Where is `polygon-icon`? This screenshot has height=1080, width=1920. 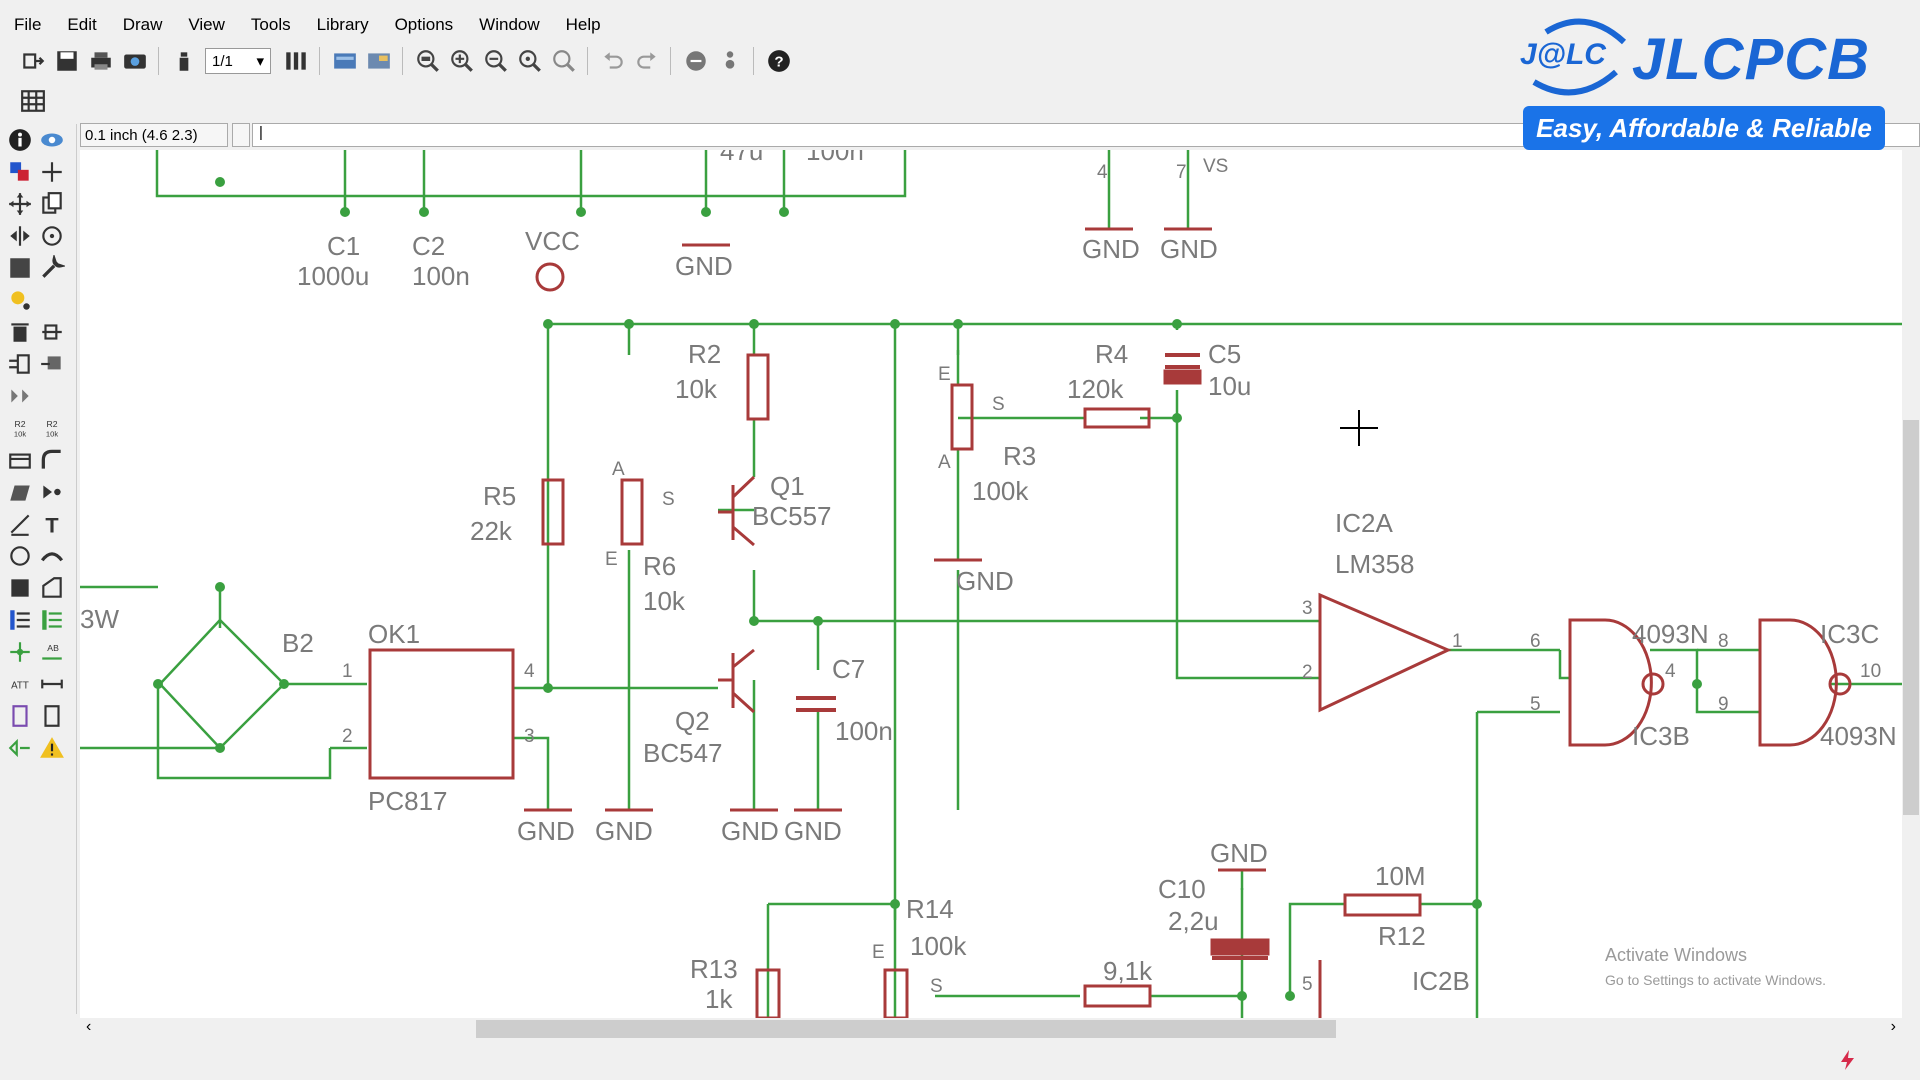 polygon-icon is located at coordinates (52, 588).